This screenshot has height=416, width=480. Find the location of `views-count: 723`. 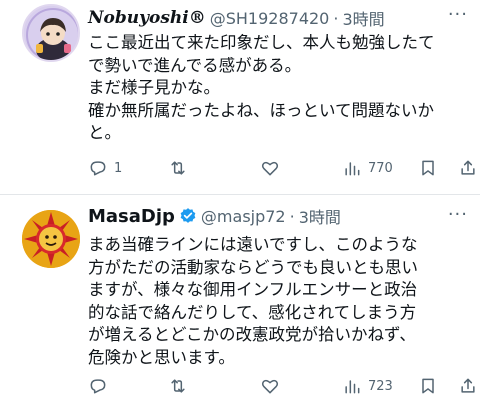

views-count: 723 is located at coordinates (380, 386).